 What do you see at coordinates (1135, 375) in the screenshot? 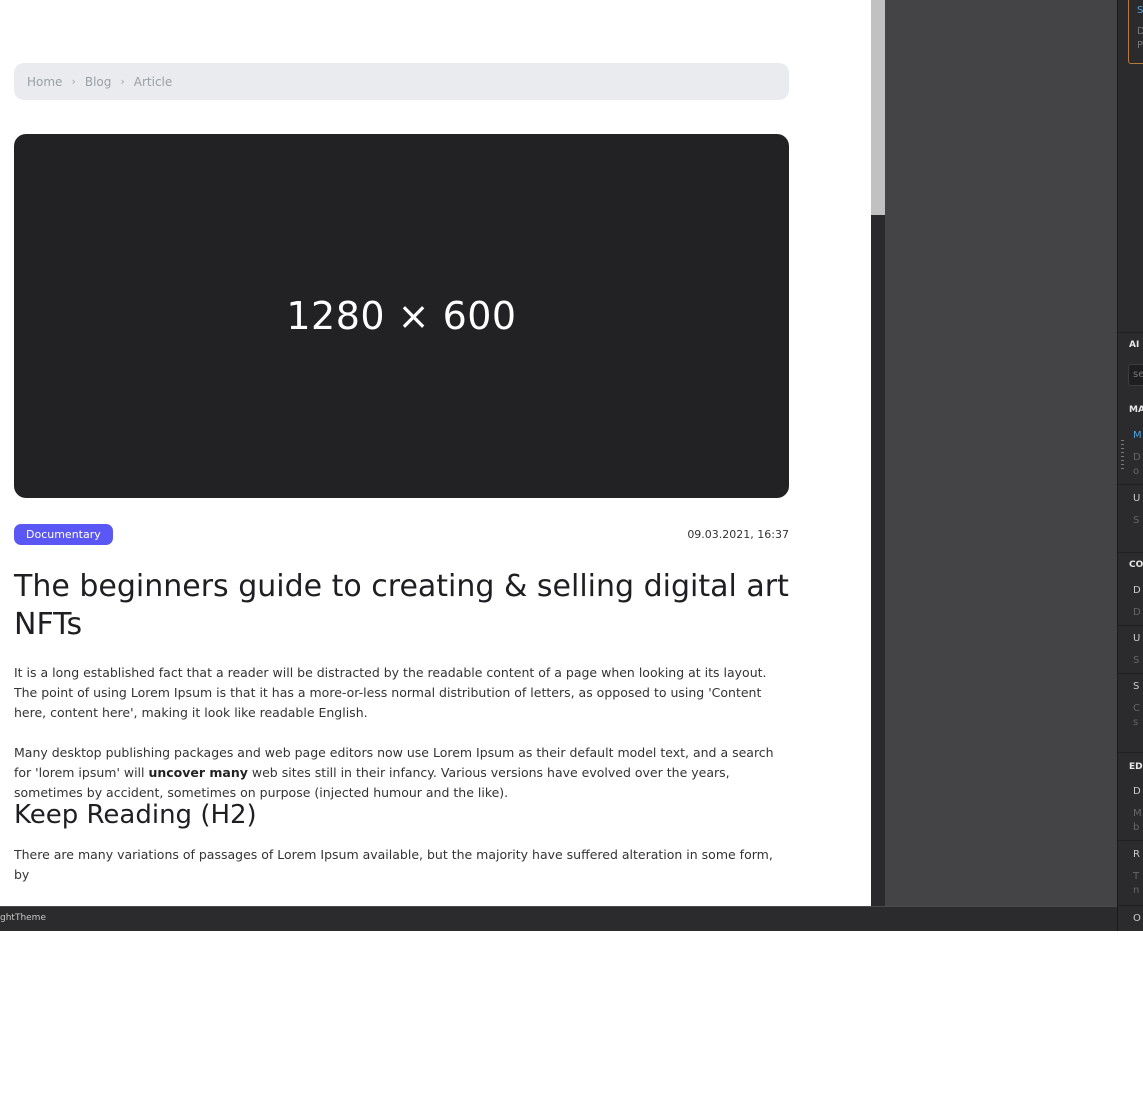
I see `panel-search-input: se` at bounding box center [1135, 375].